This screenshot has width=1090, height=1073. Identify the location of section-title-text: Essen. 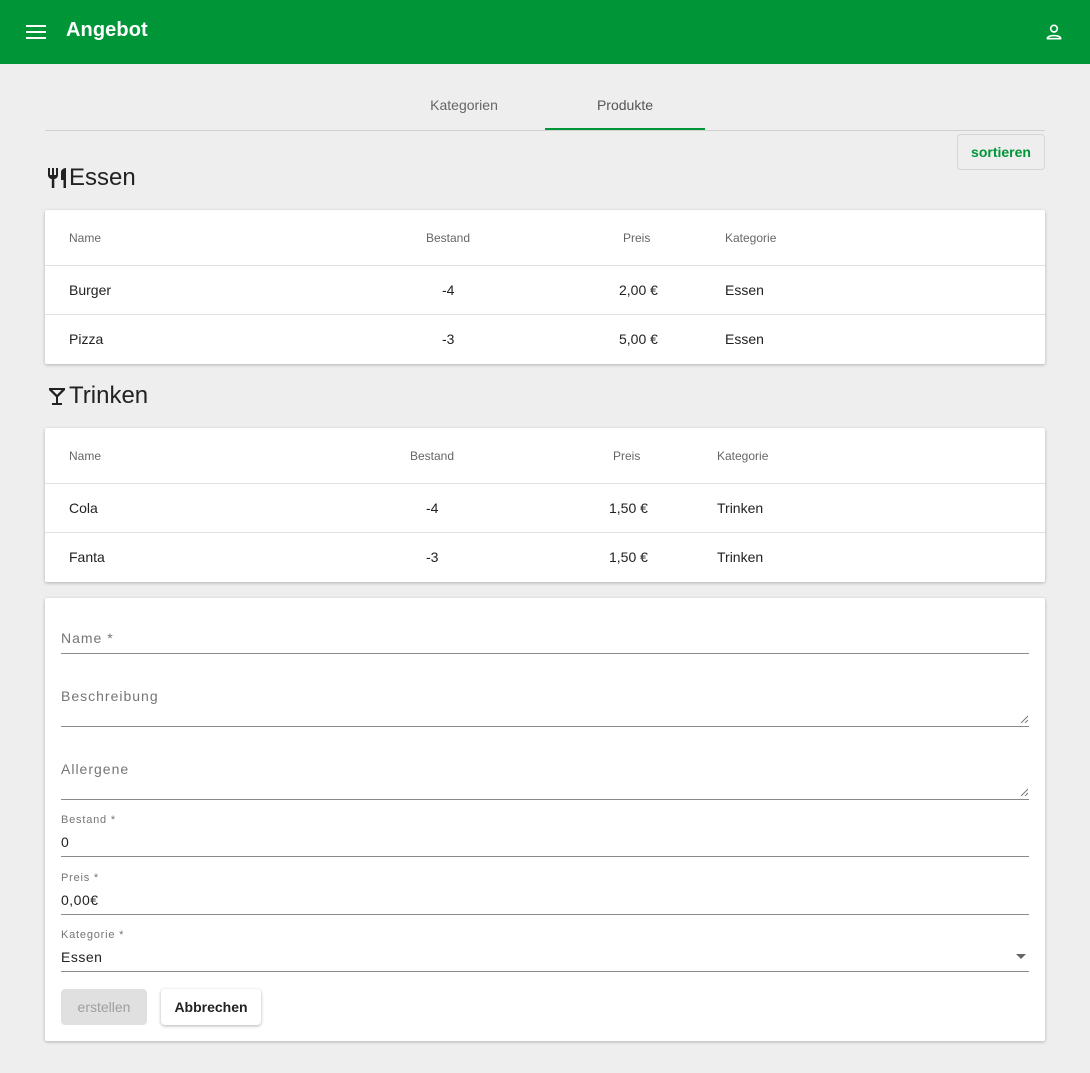
(102, 177).